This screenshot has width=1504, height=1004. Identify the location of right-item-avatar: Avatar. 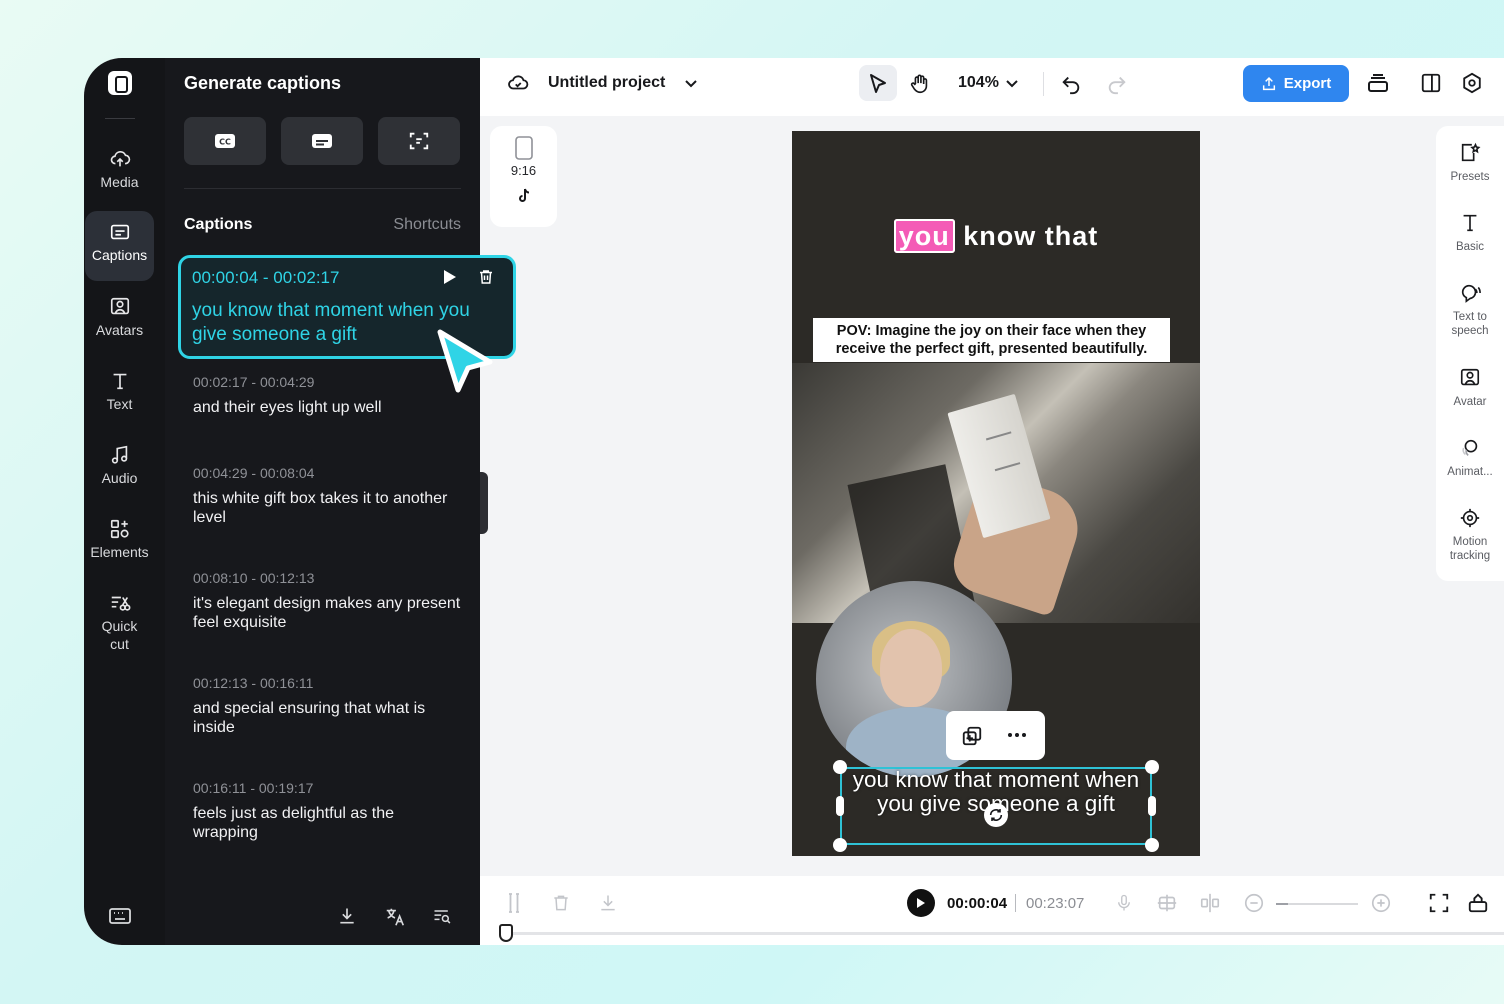
(1470, 388).